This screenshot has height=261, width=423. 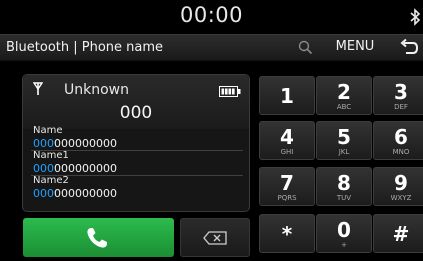 I want to click on key-7: 7 PQRS, so click(x=287, y=186).